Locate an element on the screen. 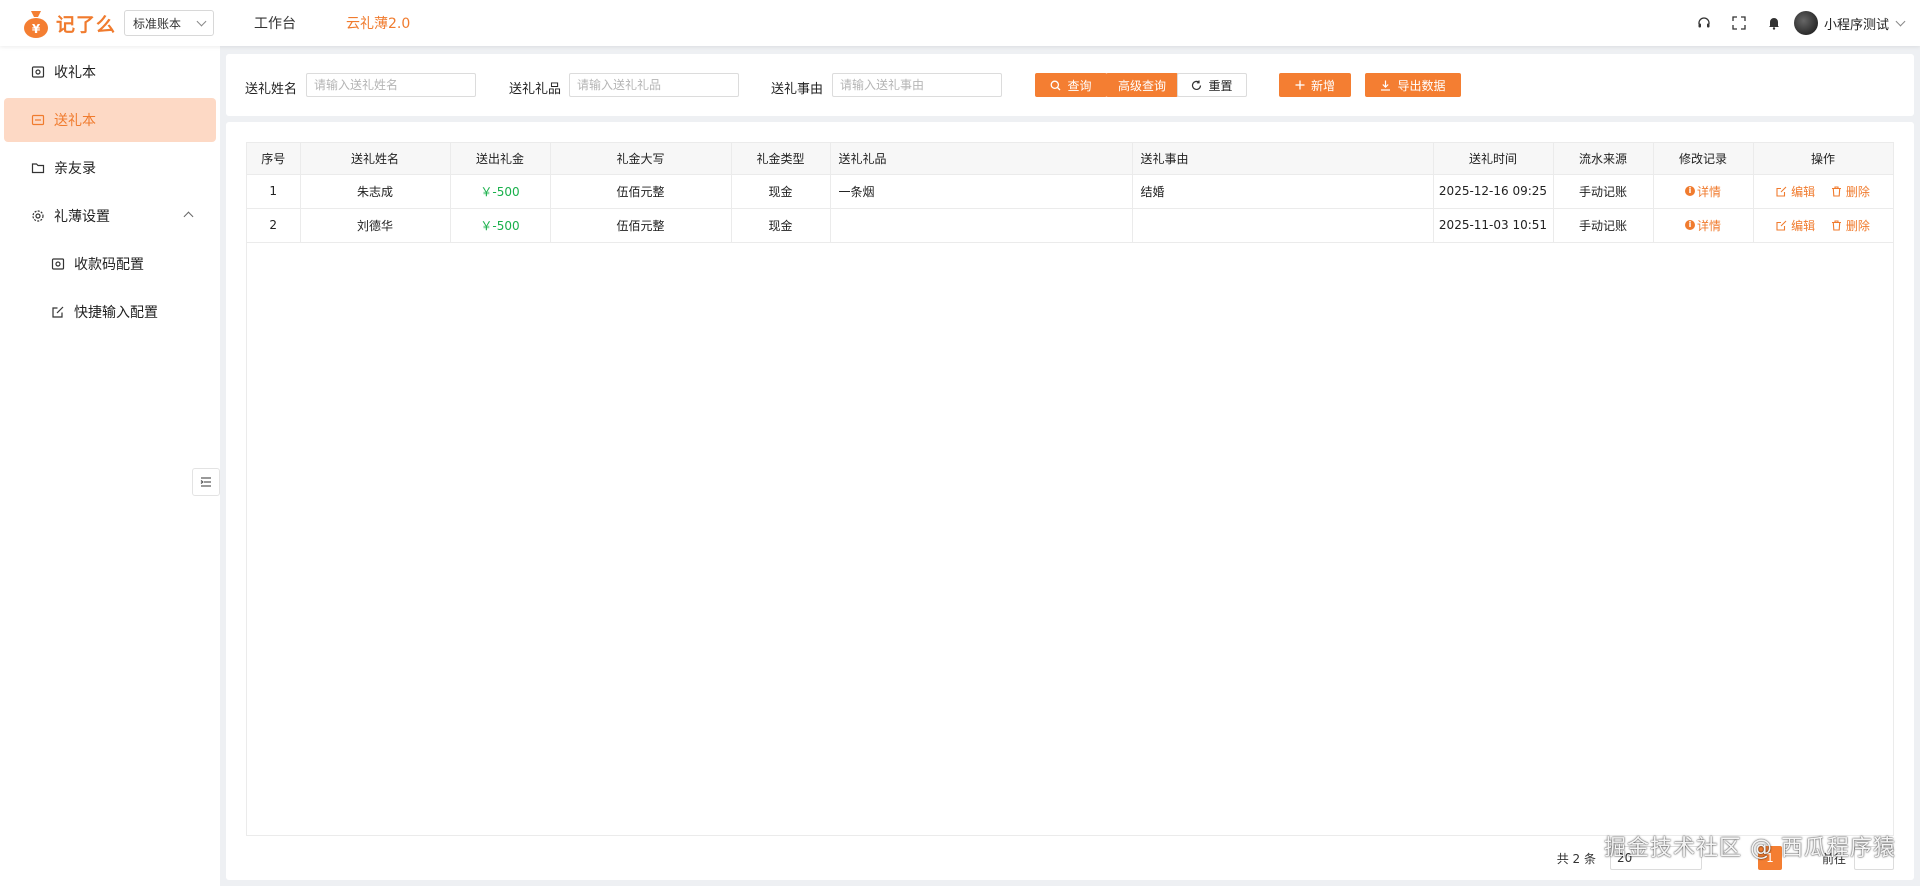 Image resolution: width=1920 pixels, height=886 pixels. sidebar-item-label: 送礼本 is located at coordinates (75, 121).